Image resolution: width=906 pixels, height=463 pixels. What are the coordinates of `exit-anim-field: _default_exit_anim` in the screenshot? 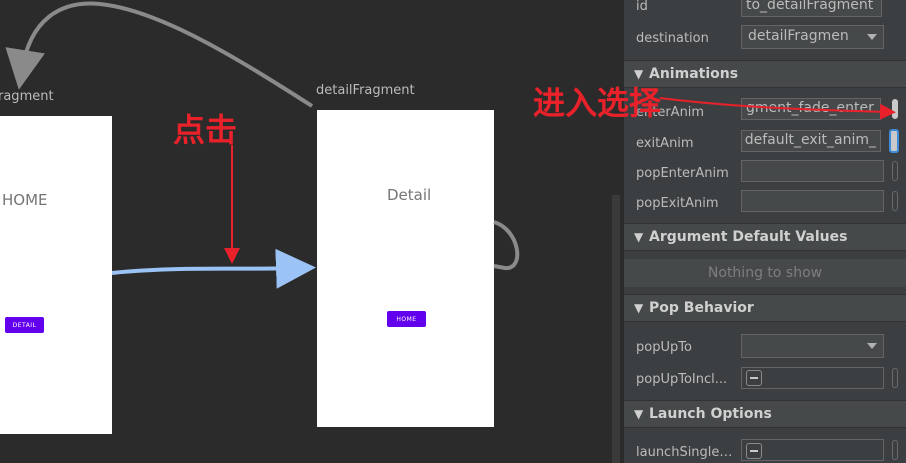 It's located at (811, 141).